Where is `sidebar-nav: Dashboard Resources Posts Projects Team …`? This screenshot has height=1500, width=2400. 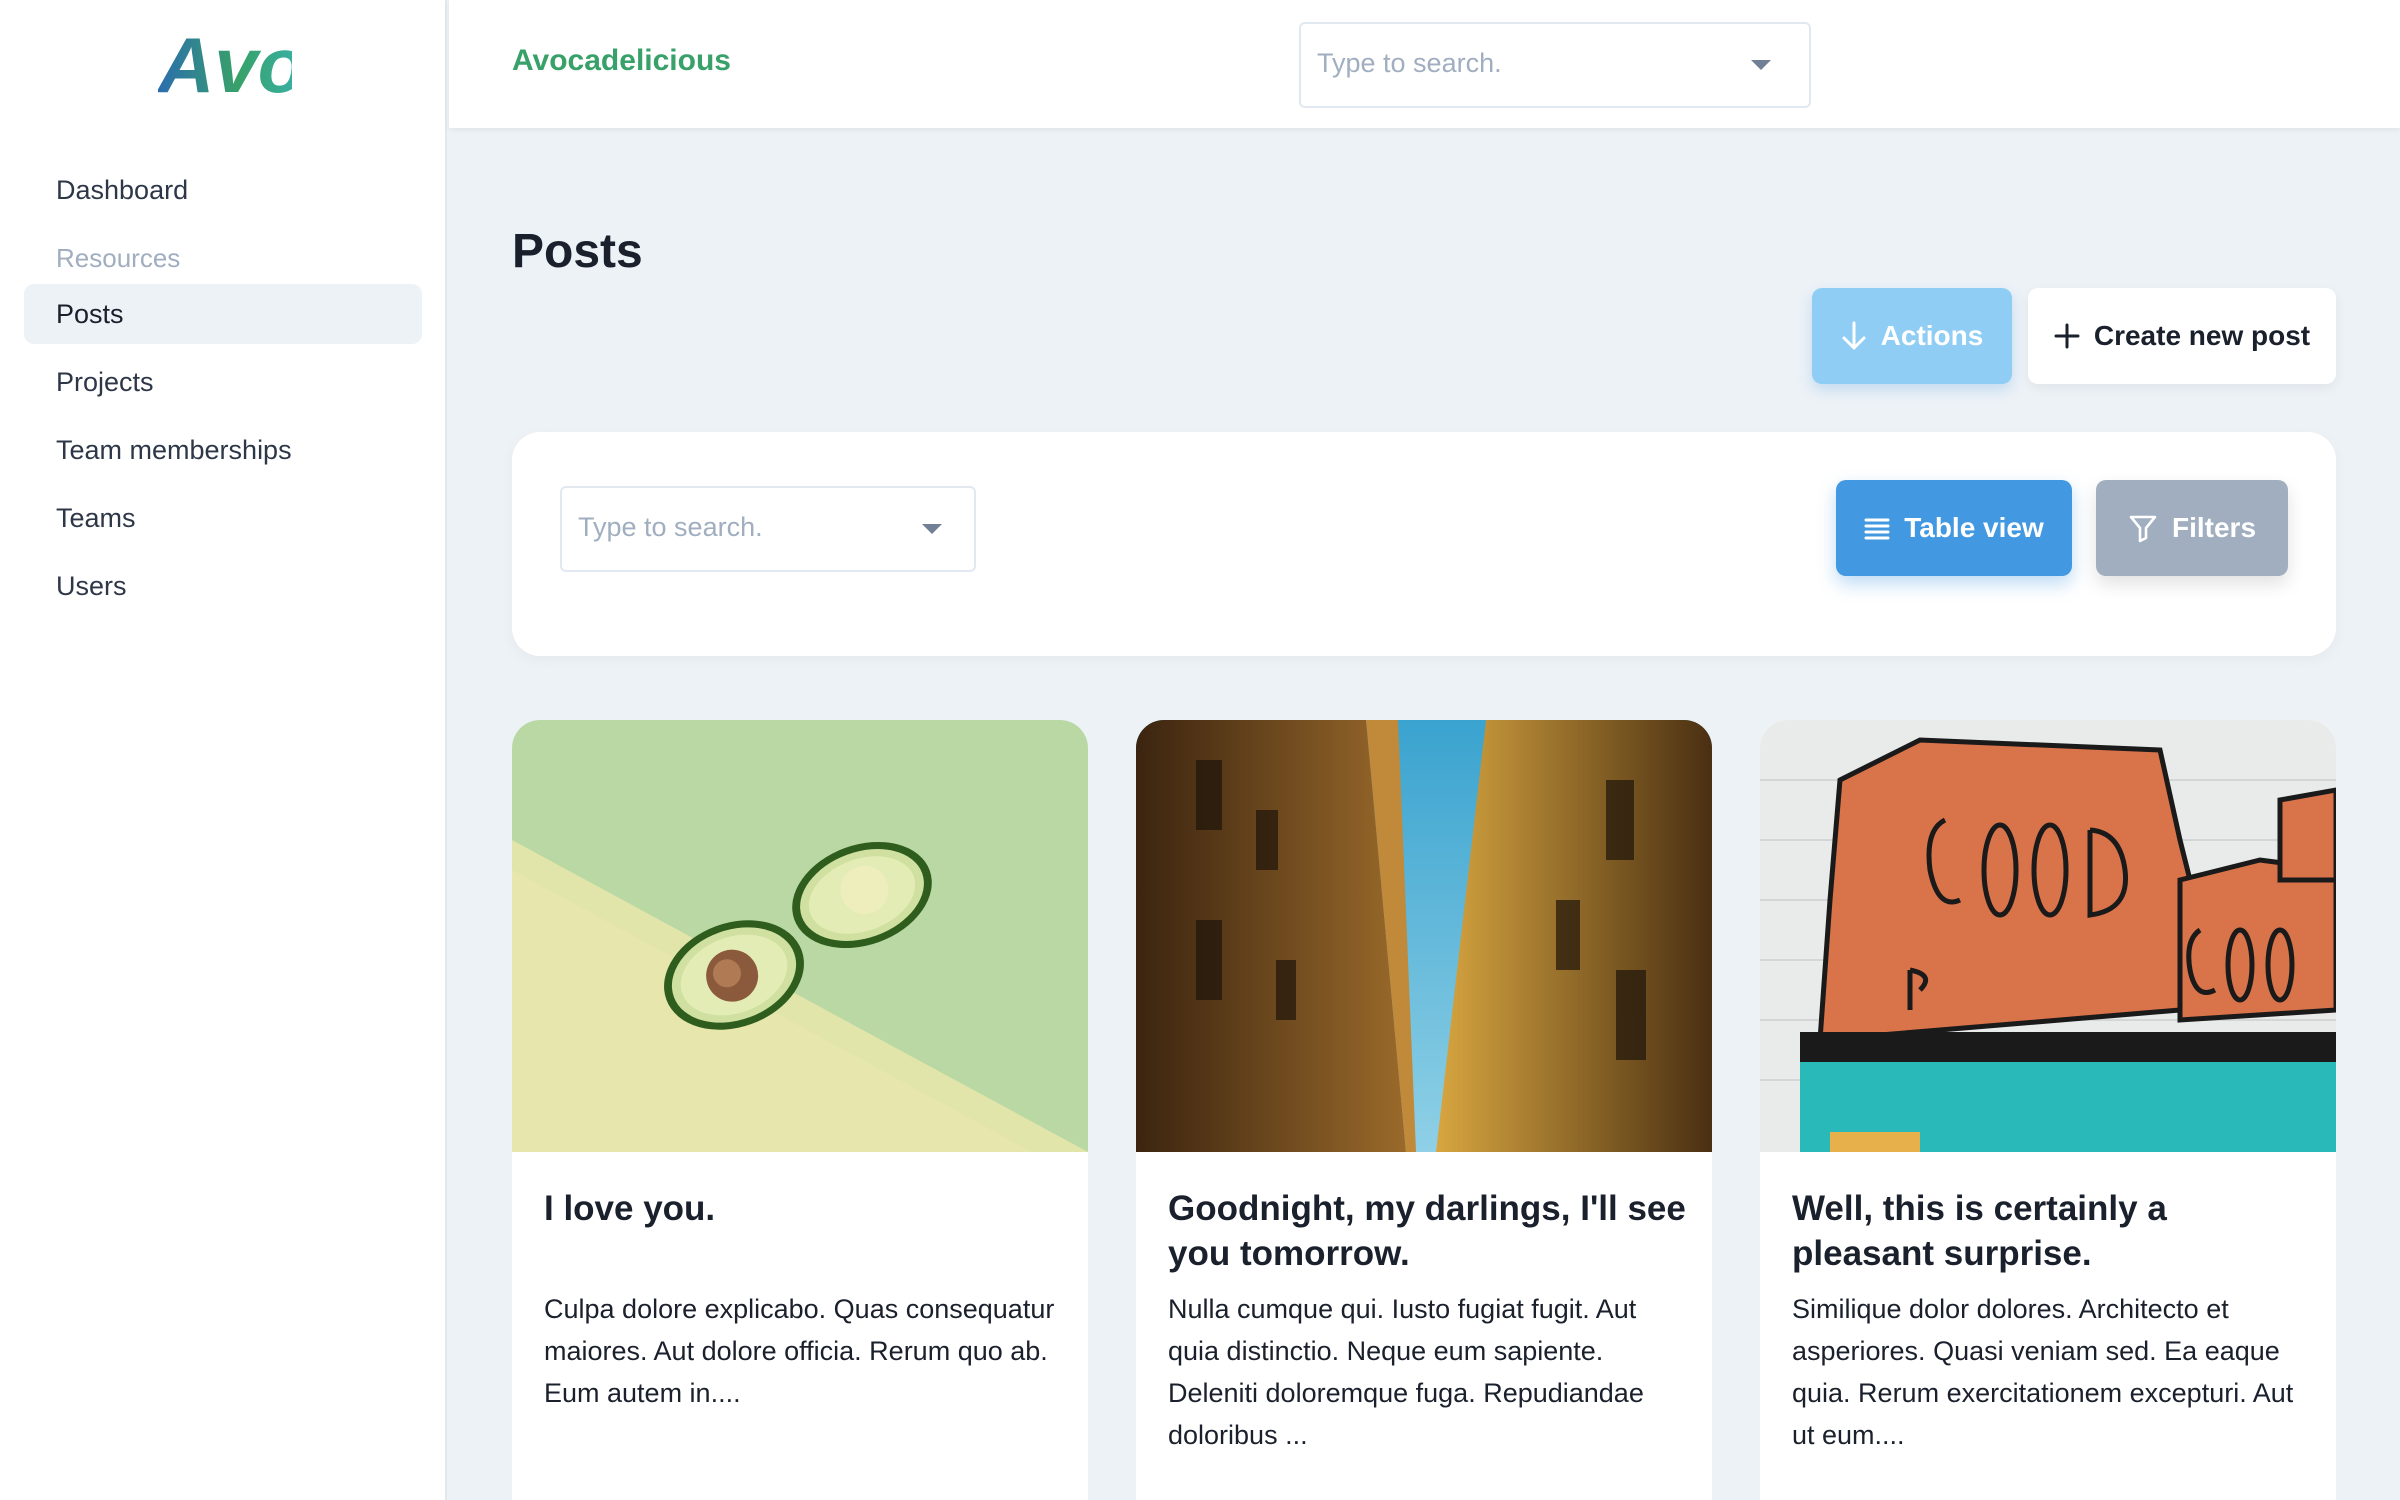 sidebar-nav: Dashboard Resources Posts Projects Team … is located at coordinates (223, 392).